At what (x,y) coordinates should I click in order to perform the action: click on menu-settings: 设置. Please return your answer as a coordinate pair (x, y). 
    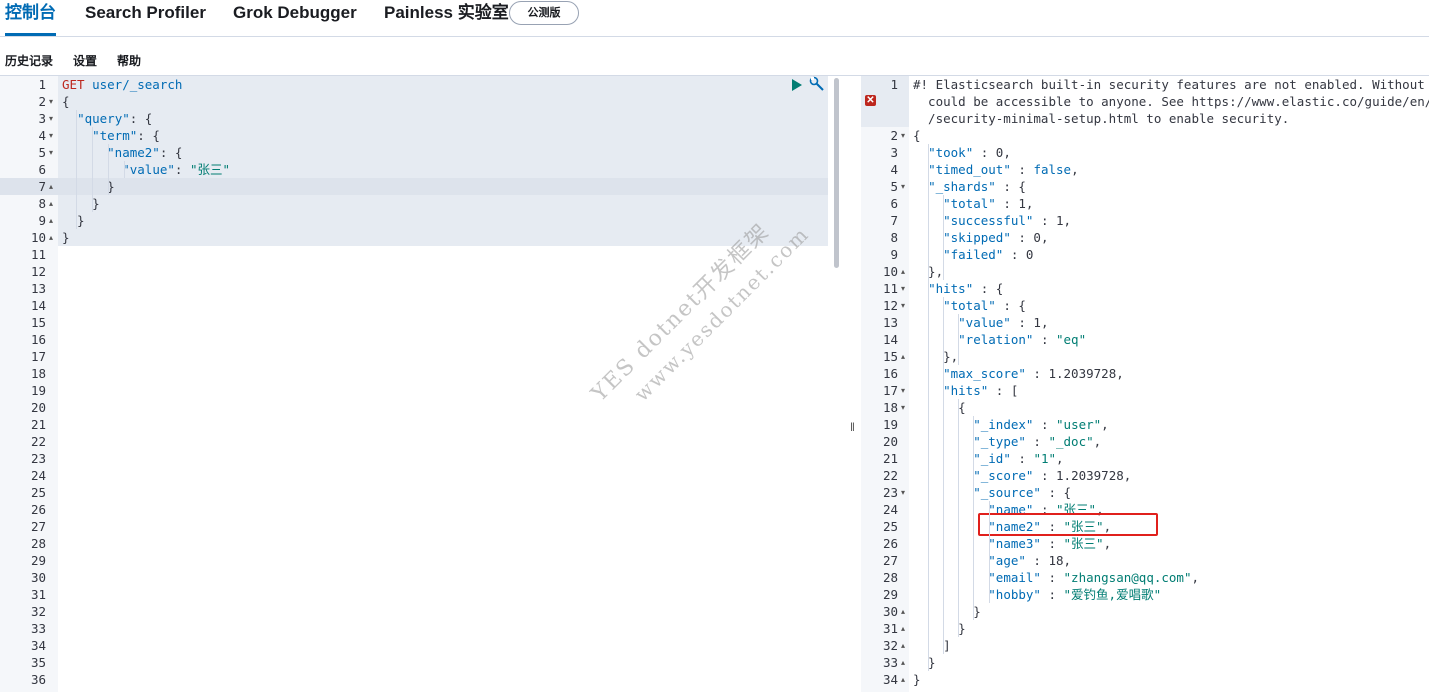
    Looking at the image, I should click on (85, 60).